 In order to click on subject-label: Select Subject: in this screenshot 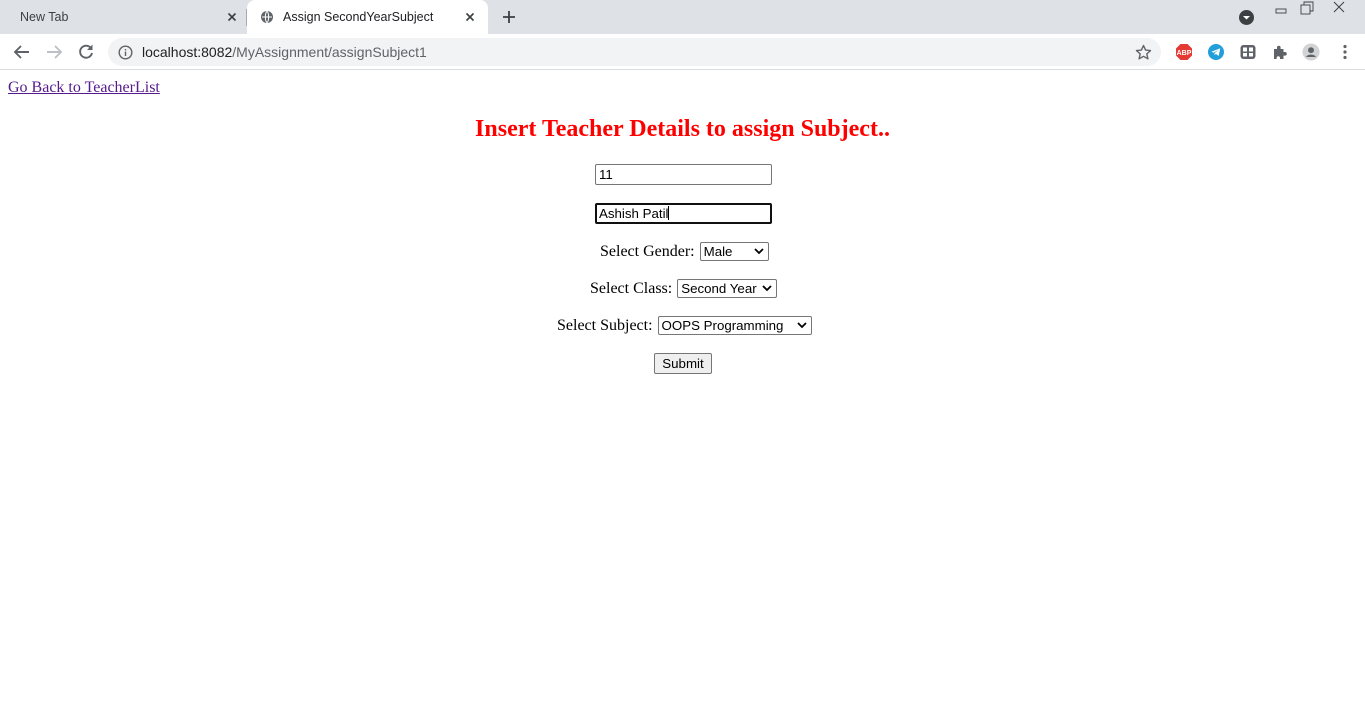, I will do `click(605, 325)`.